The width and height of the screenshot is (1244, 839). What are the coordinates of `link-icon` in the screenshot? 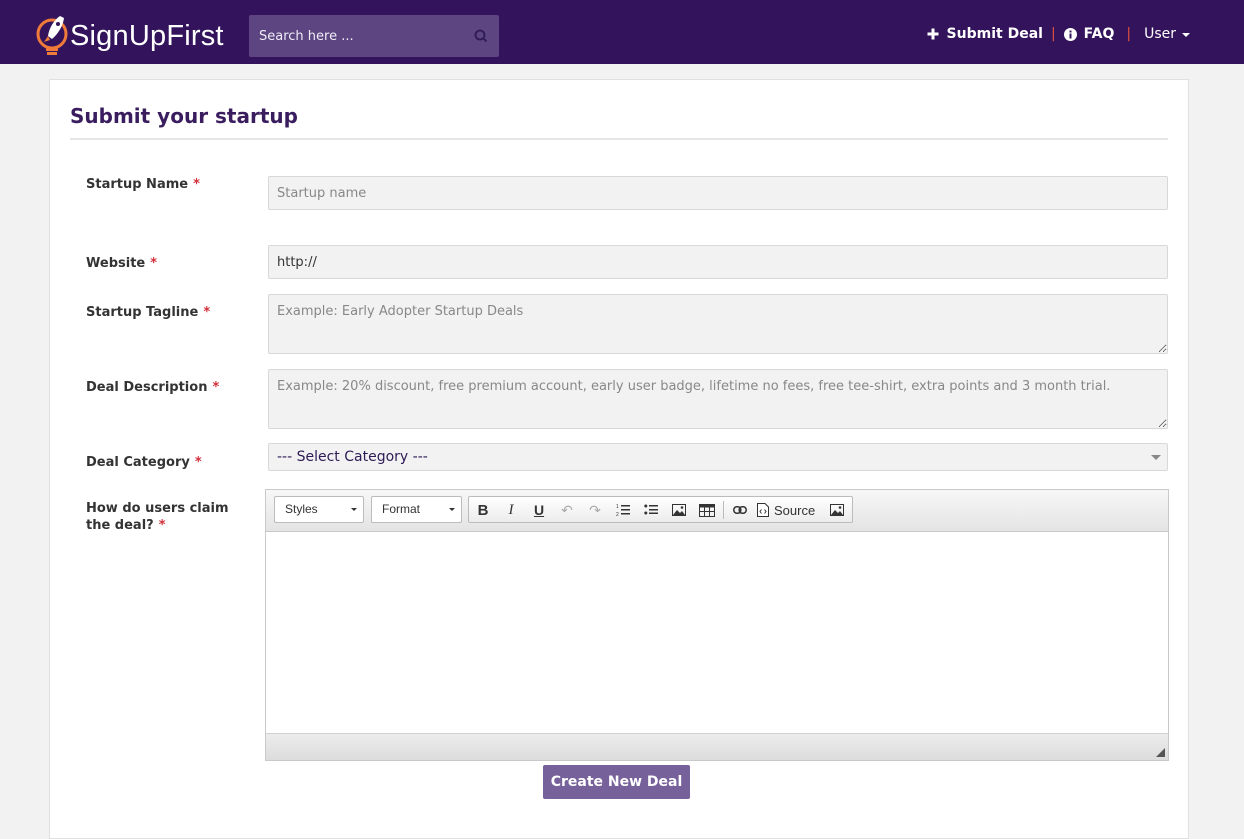 It's located at (740, 510).